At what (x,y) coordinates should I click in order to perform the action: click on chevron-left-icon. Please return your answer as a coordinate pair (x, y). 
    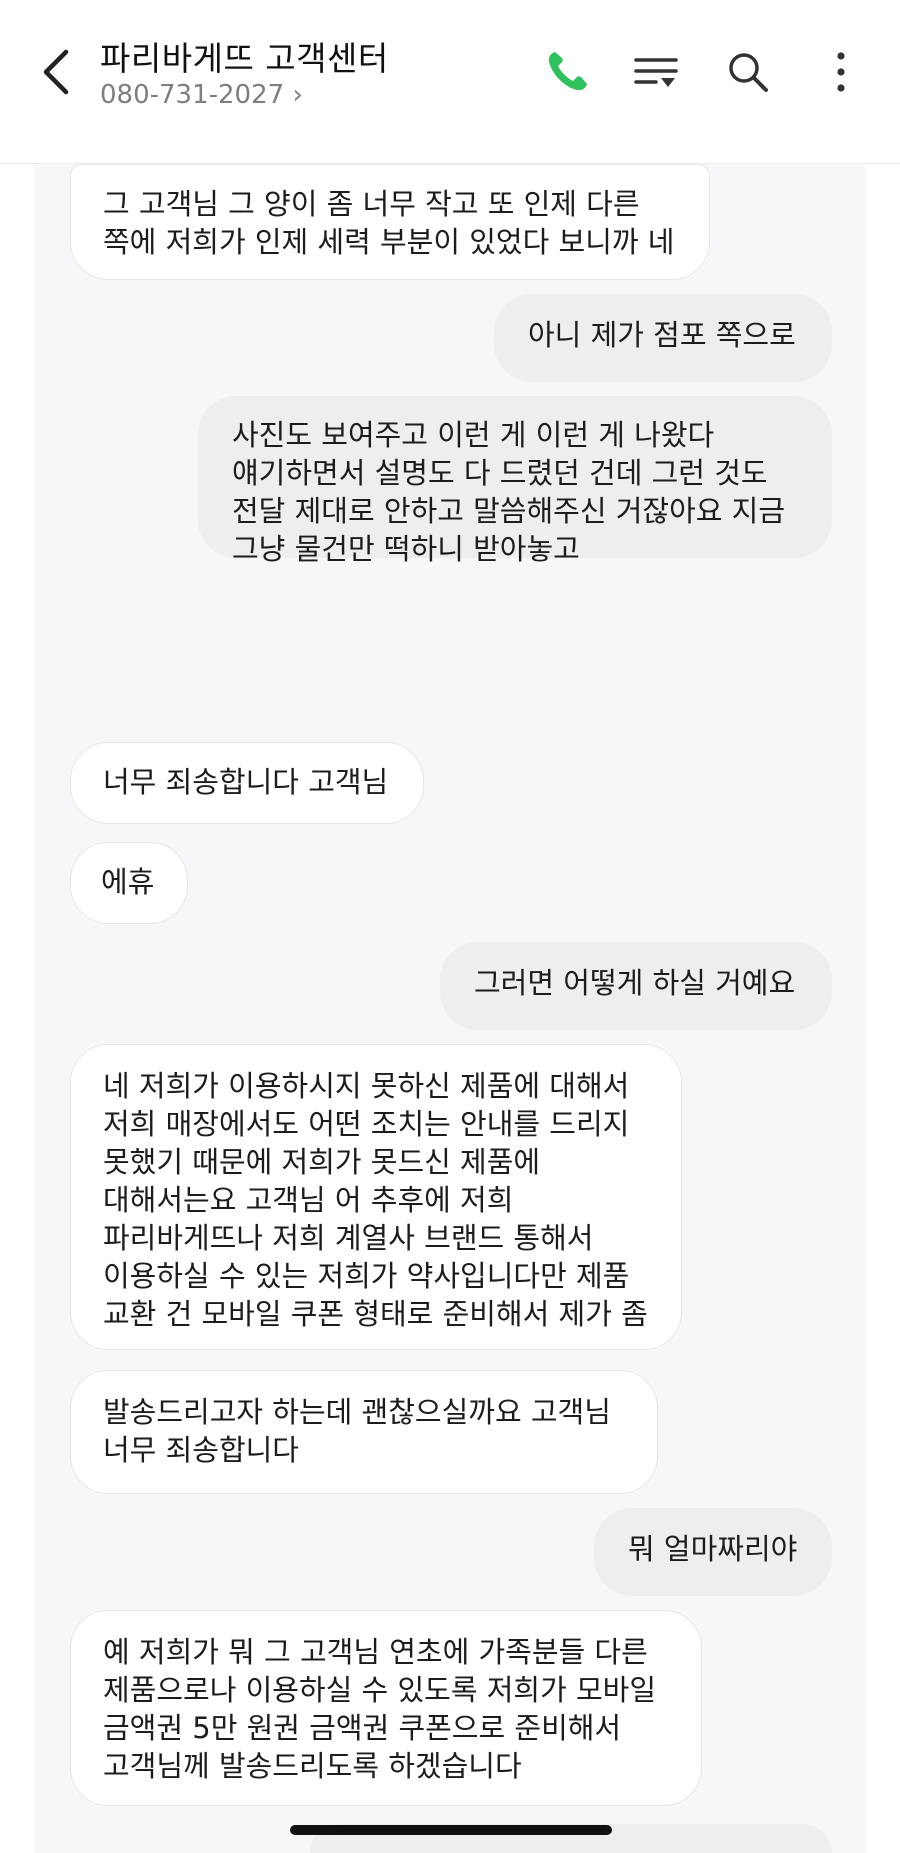
    Looking at the image, I should click on (56, 72).